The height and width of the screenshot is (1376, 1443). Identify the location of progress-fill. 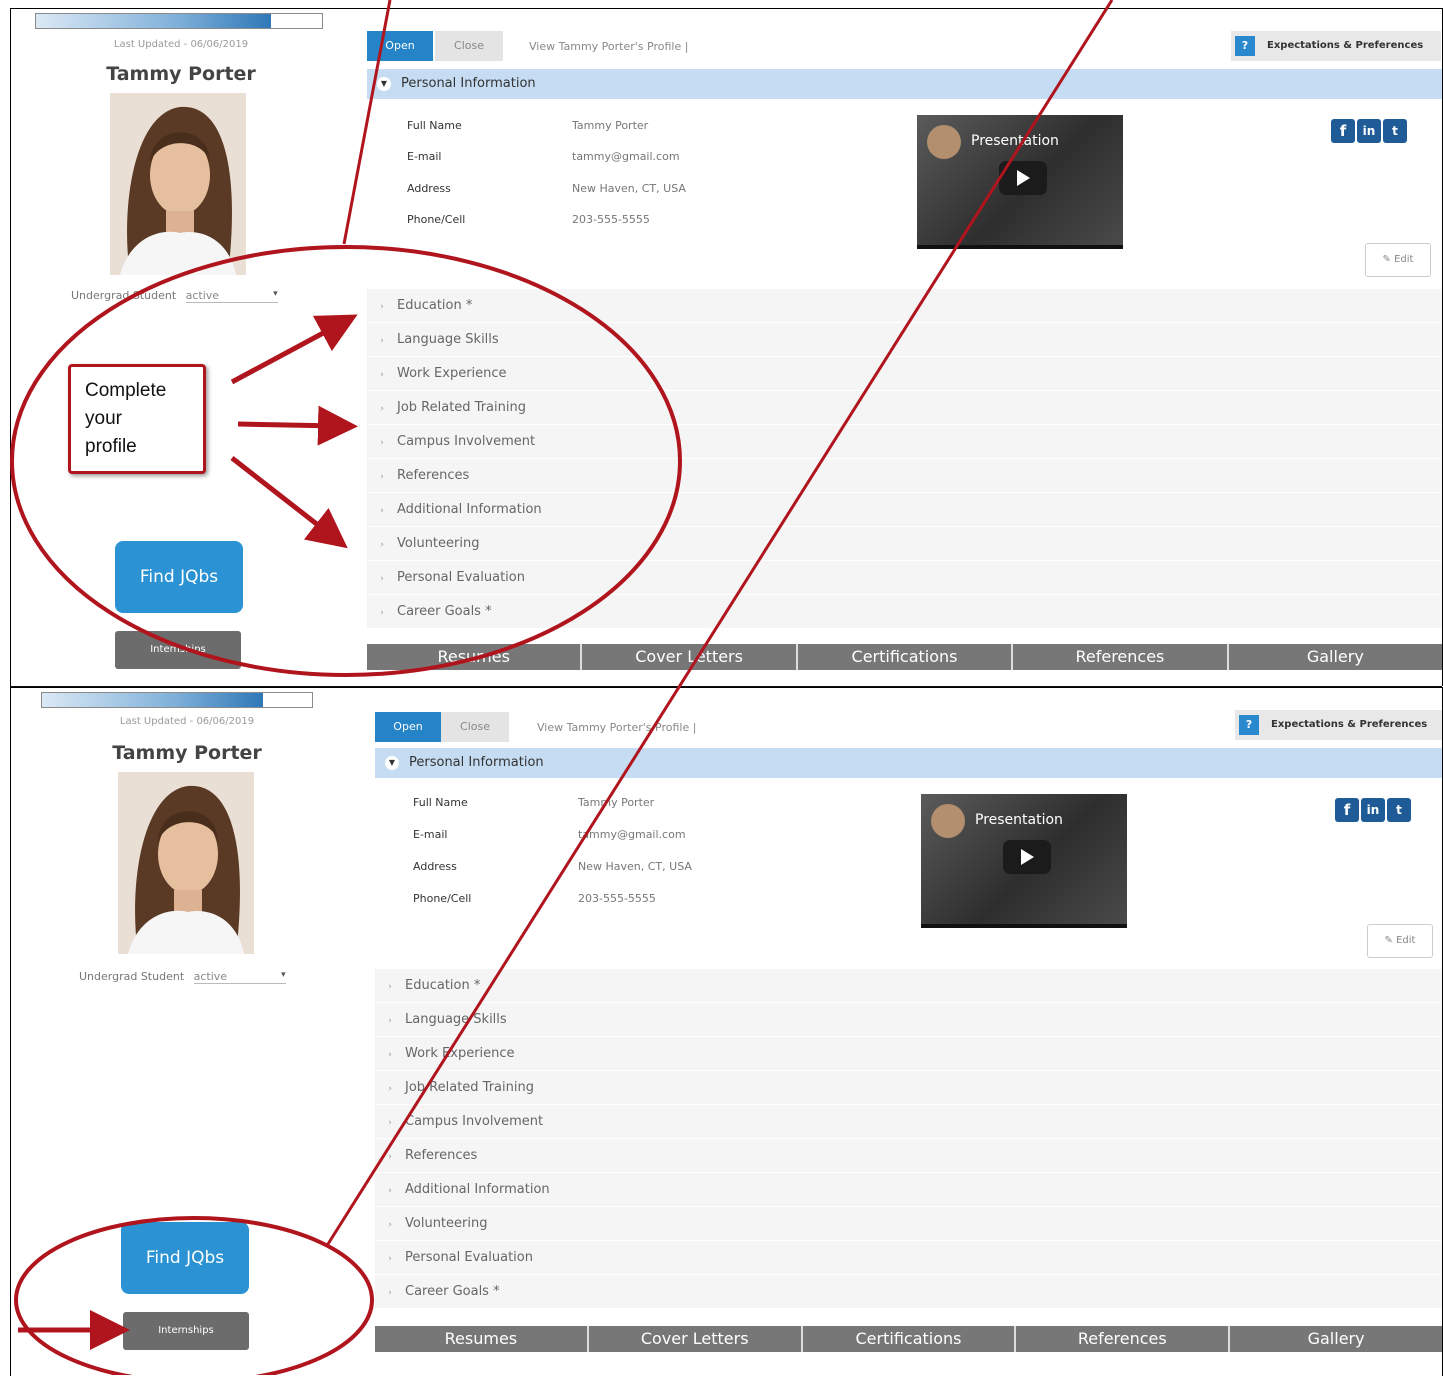
(153, 21).